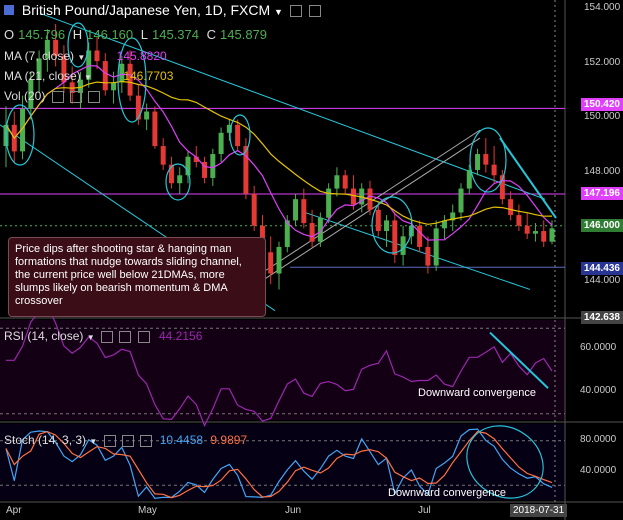  Describe the element at coordinates (598, 347) in the screenshot. I see `rsi-tick: 60.0000` at that location.